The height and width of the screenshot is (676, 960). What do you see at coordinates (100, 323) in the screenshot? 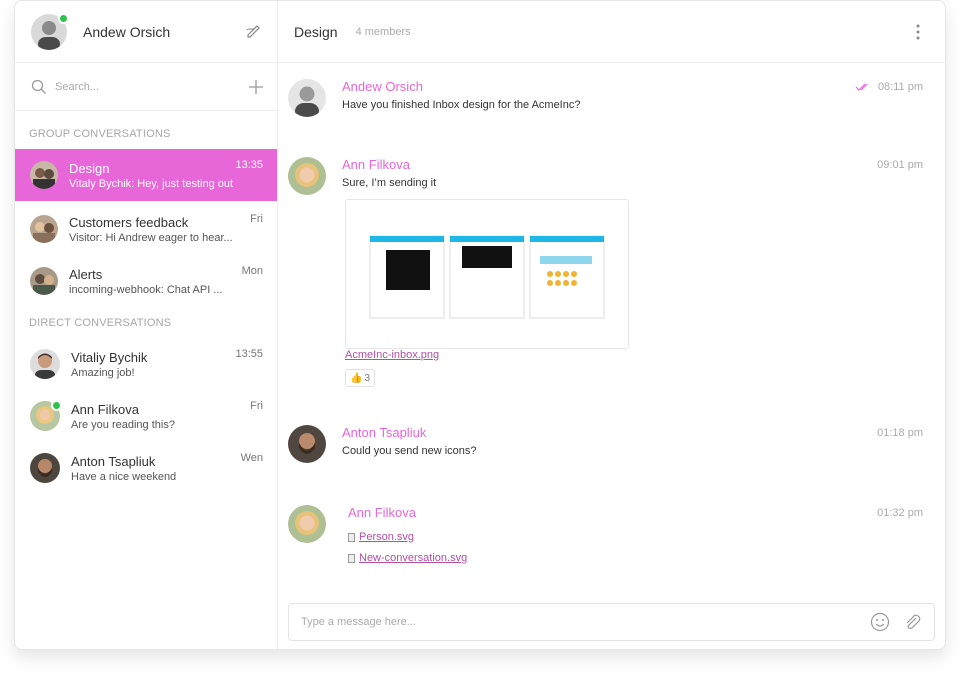
I see `direct-conversations-heading: DIRECT CONVERSATIONS` at bounding box center [100, 323].